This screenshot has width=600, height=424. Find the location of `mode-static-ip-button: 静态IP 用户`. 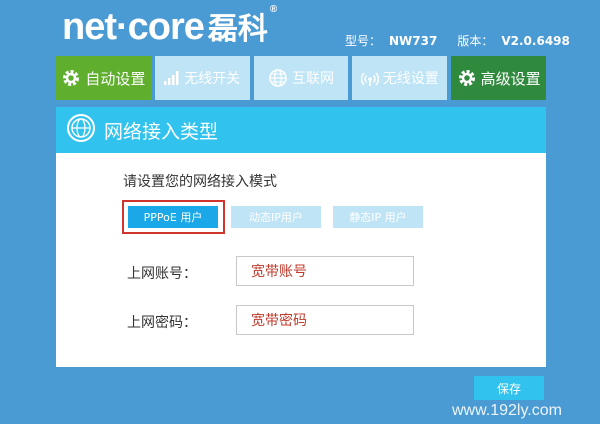

mode-static-ip-button: 静态IP 用户 is located at coordinates (378, 217).